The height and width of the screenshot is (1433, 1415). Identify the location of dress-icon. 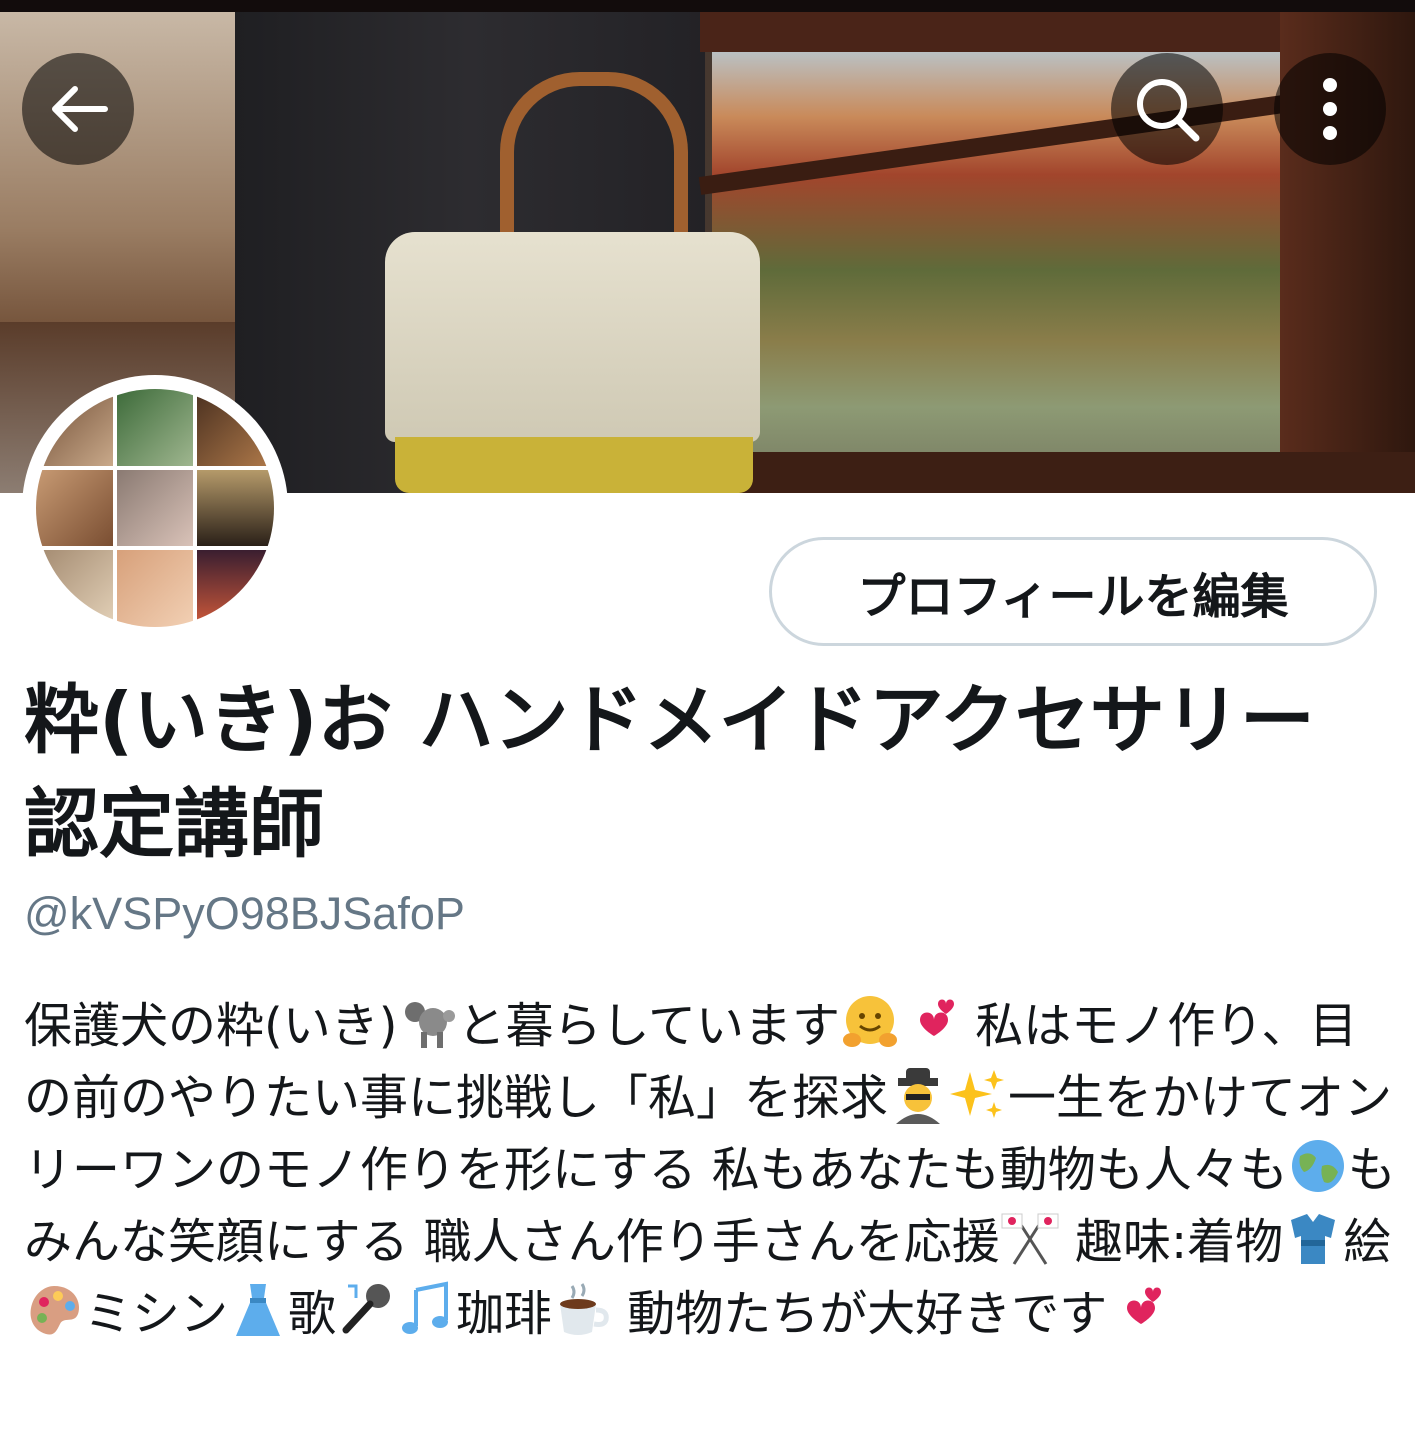
(258, 1310).